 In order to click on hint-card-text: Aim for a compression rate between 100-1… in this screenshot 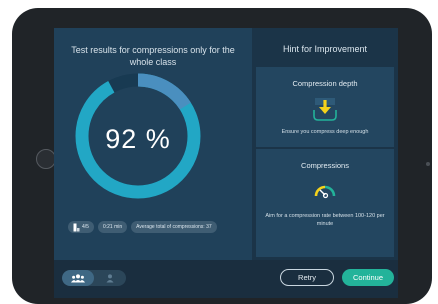, I will do `click(325, 220)`.